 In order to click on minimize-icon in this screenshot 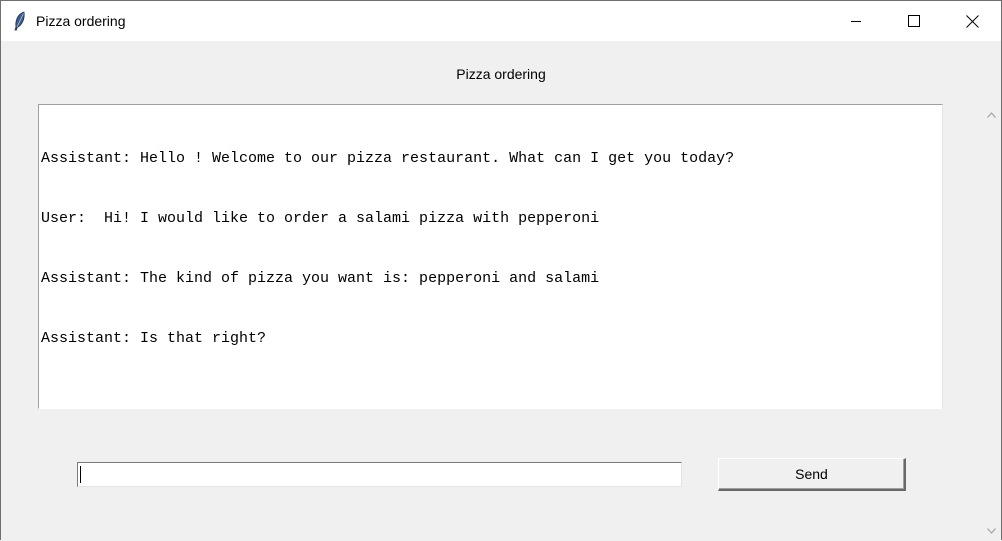, I will do `click(856, 21)`.